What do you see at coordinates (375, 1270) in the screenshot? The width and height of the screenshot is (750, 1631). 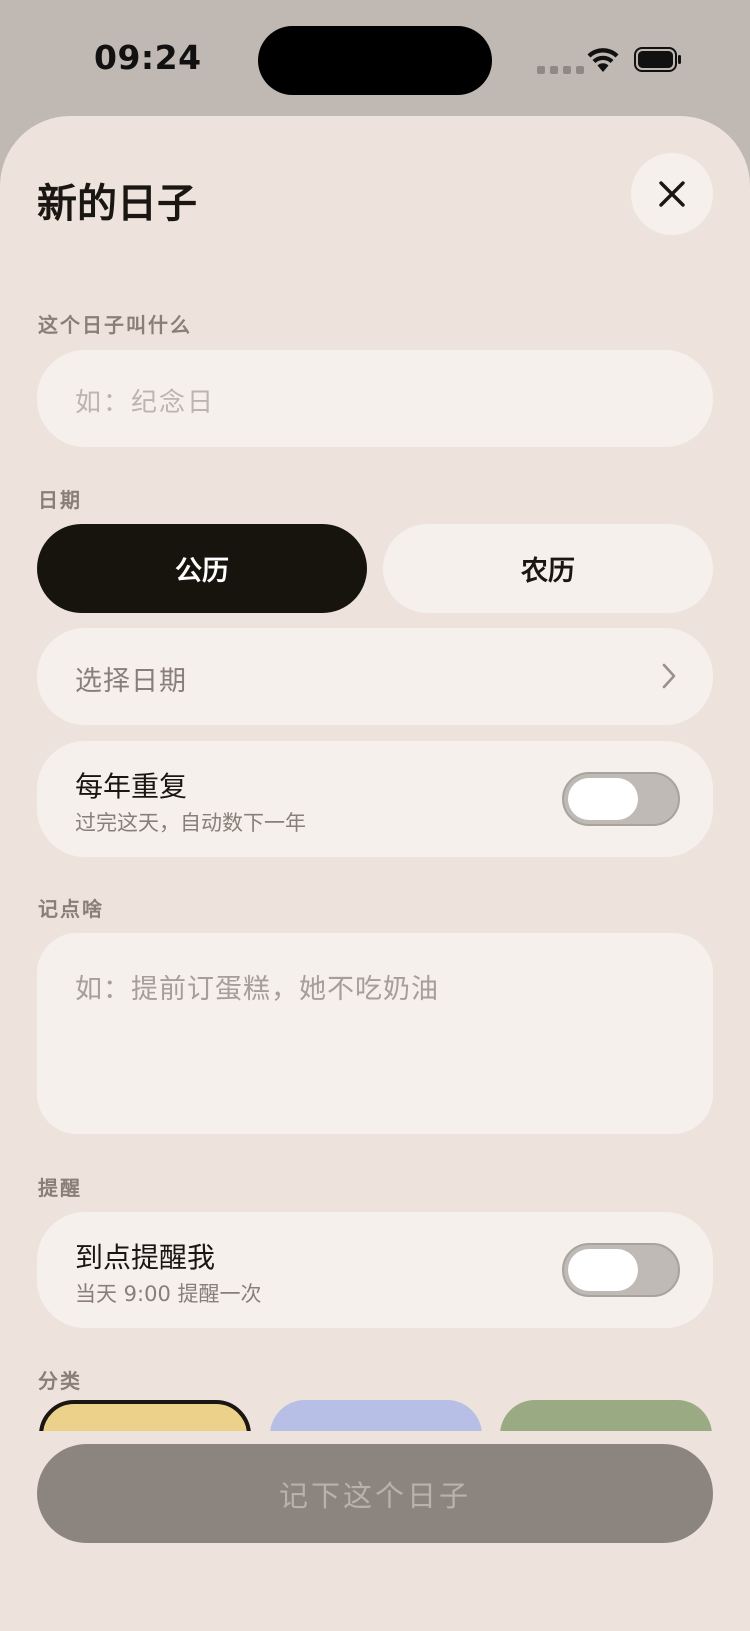 I see `reminder-row: 到点提醒我 当天 9:00 提醒一次` at bounding box center [375, 1270].